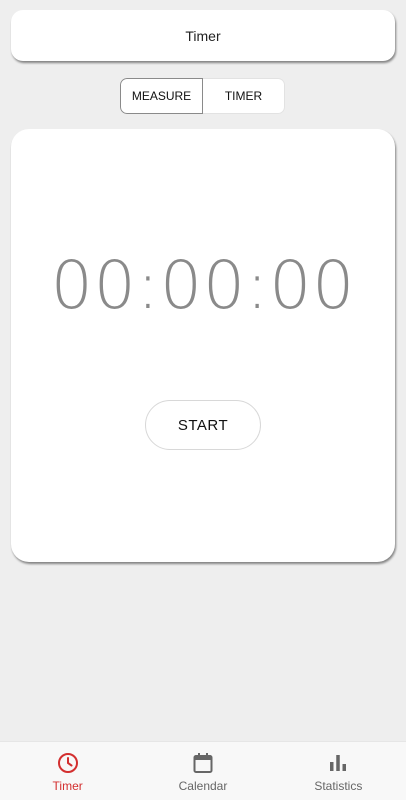  Describe the element at coordinates (203, 786) in the screenshot. I see `nav-label-calendar: Calendar` at that location.